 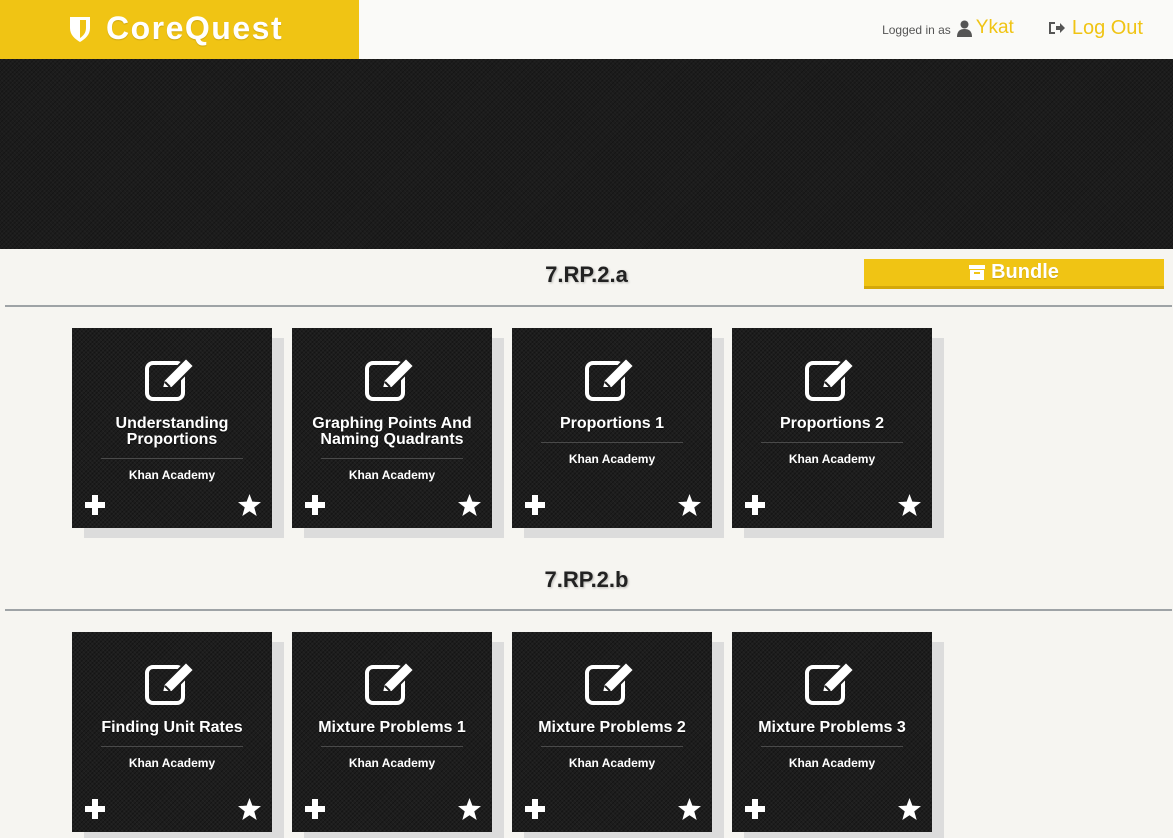 What do you see at coordinates (1025, 272) in the screenshot?
I see `bundle-label: Bundle` at bounding box center [1025, 272].